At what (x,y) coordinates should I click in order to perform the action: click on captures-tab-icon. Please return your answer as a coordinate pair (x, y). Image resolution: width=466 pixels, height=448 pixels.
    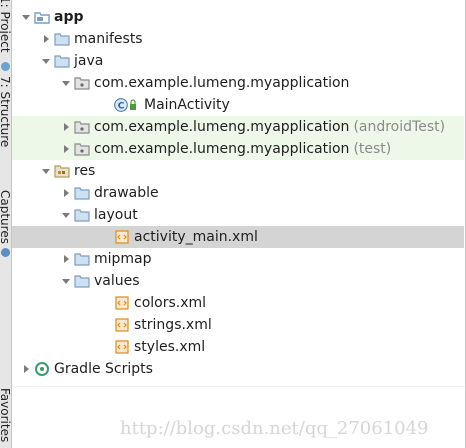
    Looking at the image, I should click on (5, 252).